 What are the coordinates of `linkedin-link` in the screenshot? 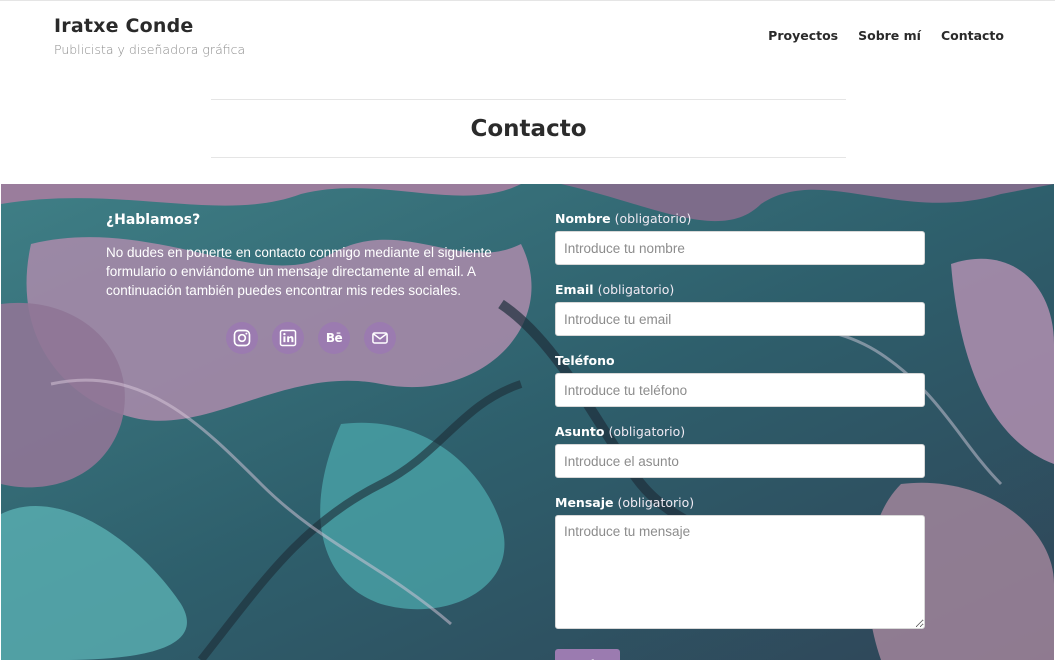 It's located at (288, 338).